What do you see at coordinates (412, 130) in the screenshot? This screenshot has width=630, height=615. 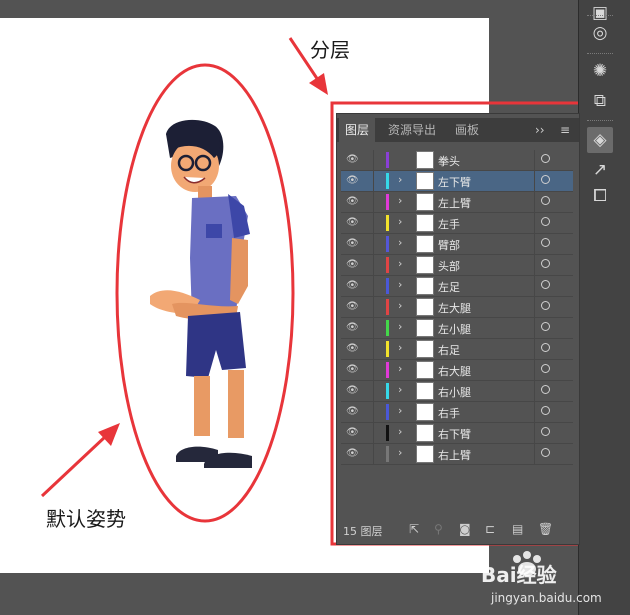 I see `tab-asset-export: 资源导出` at bounding box center [412, 130].